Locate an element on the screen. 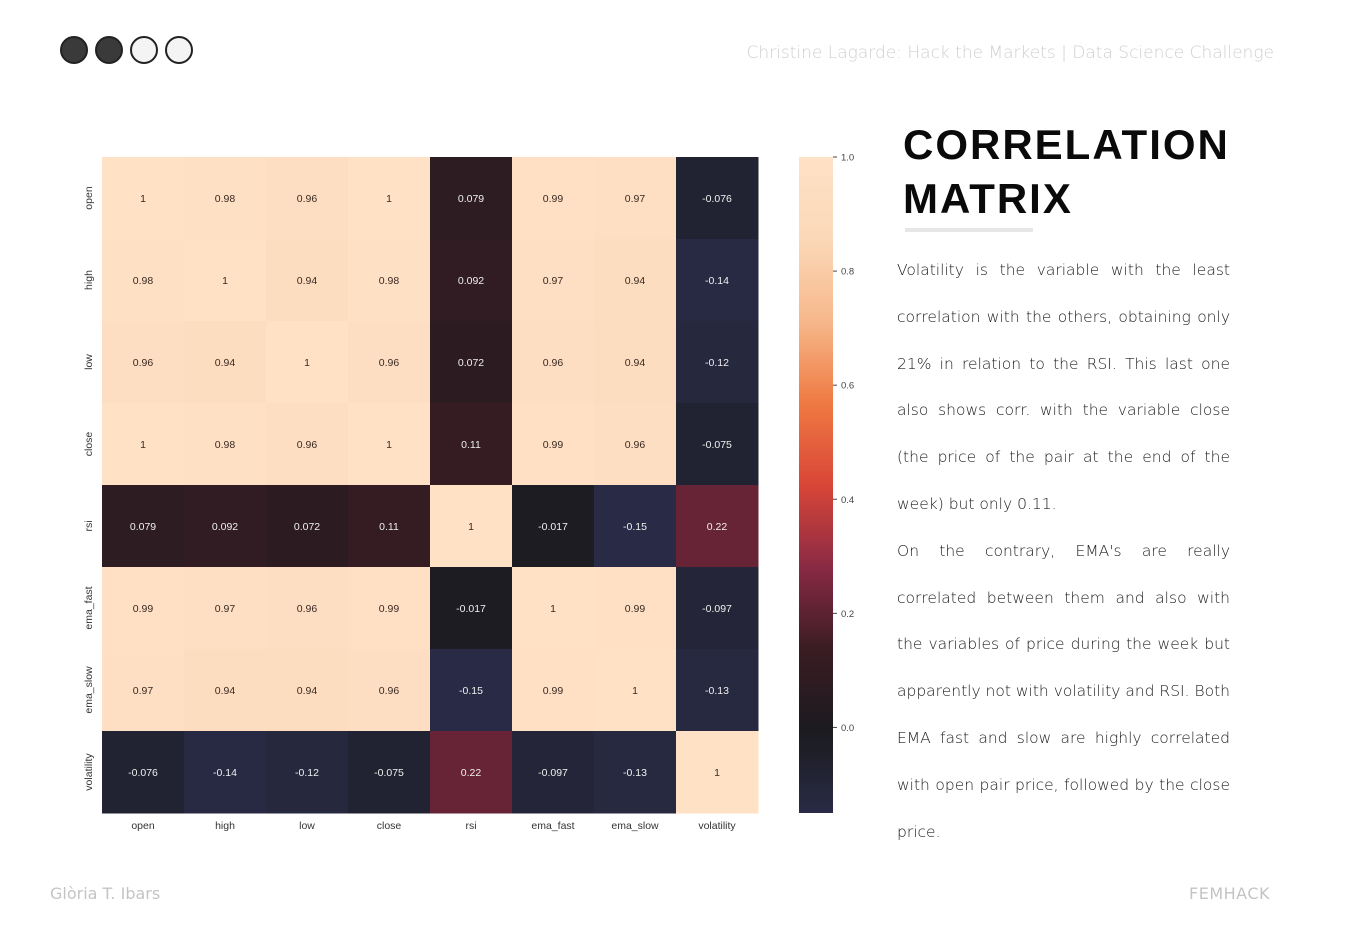 This screenshot has height=932, width=1355. heading-line-1: CORRELATION is located at coordinates (1066, 144).